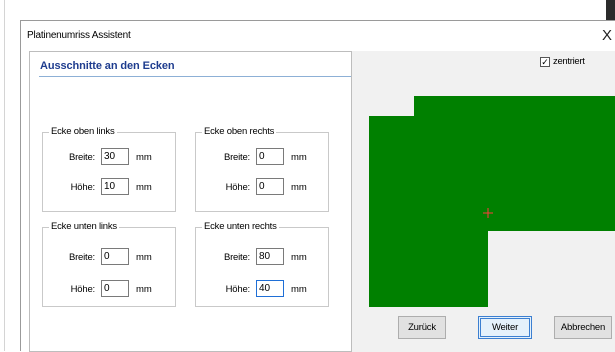  I want to click on label-width-top-right: Breite:, so click(236, 157).